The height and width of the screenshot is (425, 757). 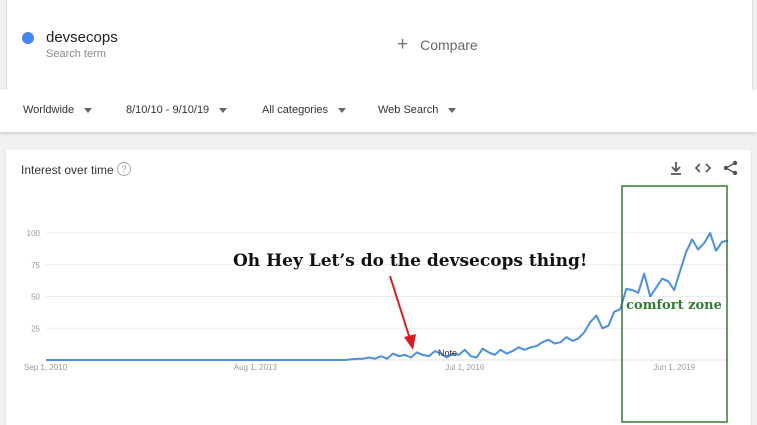 I want to click on y-tick-label: 75, so click(x=35, y=265).